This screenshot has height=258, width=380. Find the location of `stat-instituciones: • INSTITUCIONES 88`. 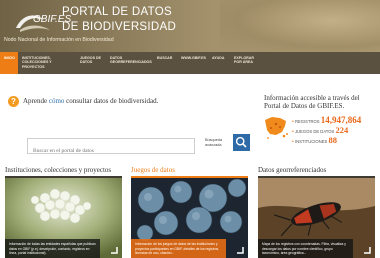

stat-instituciones: • INSTITUCIONES 88 is located at coordinates (314, 140).